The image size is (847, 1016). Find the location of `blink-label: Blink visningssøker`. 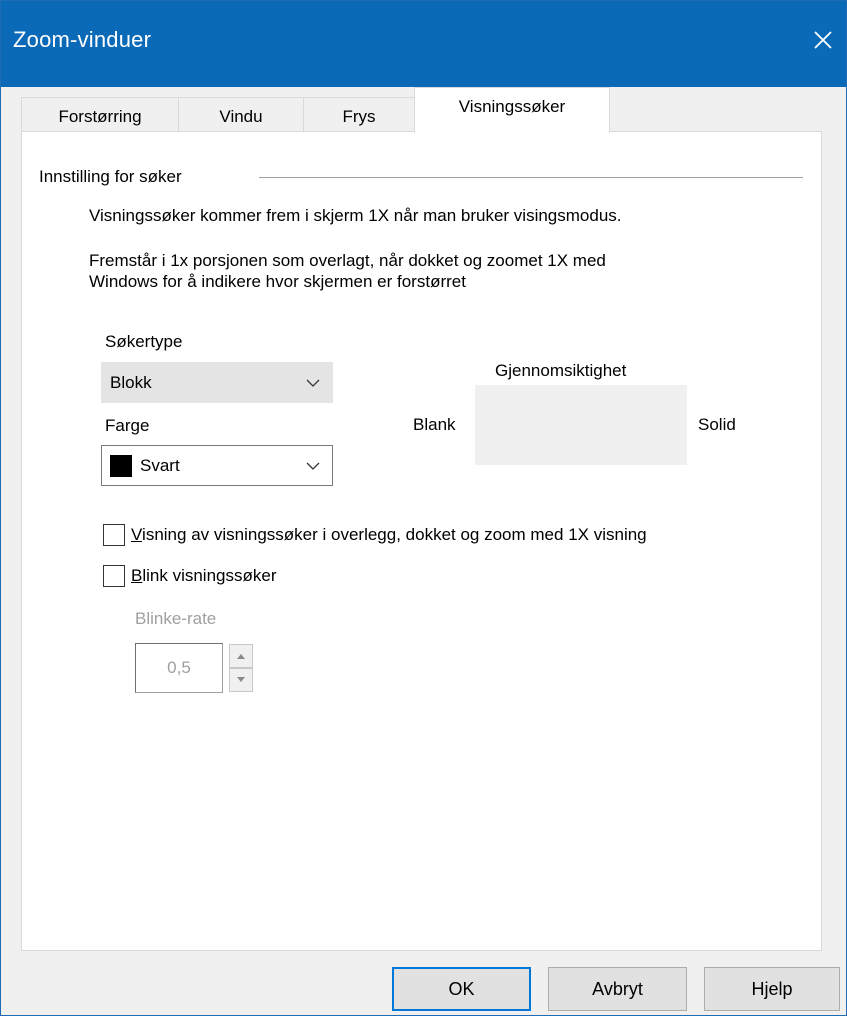

blink-label: Blink visningssøker is located at coordinates (204, 576).